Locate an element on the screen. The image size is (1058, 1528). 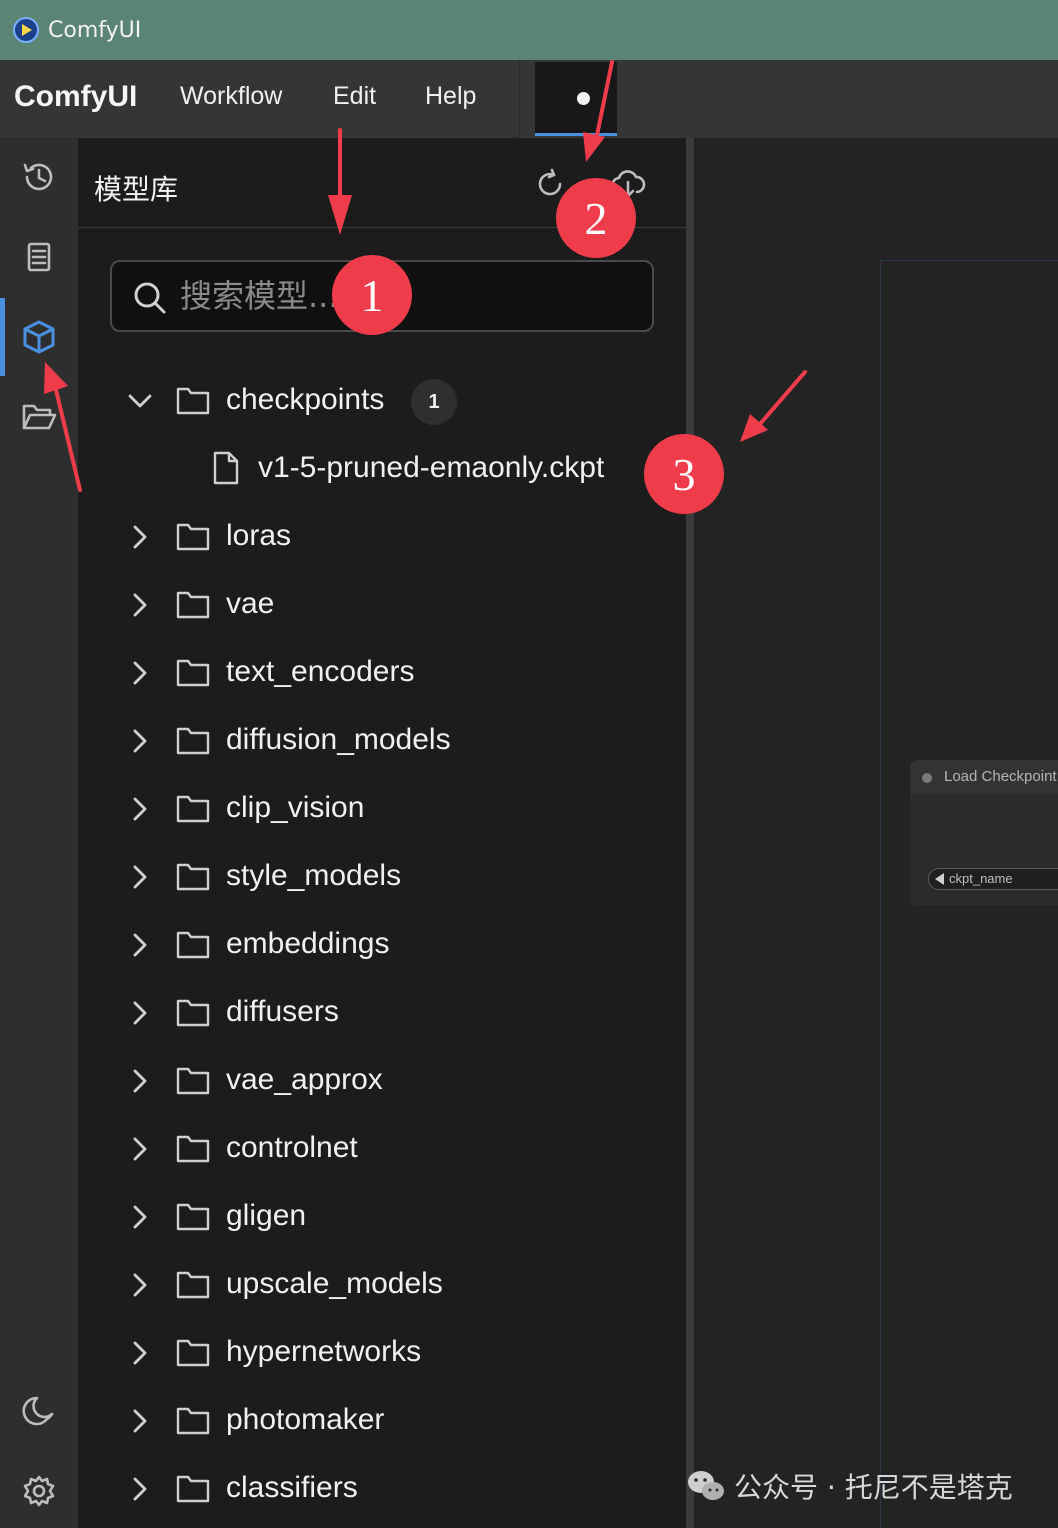
tree-folder-vae-approx: vae_approx is located at coordinates (382, 1081).